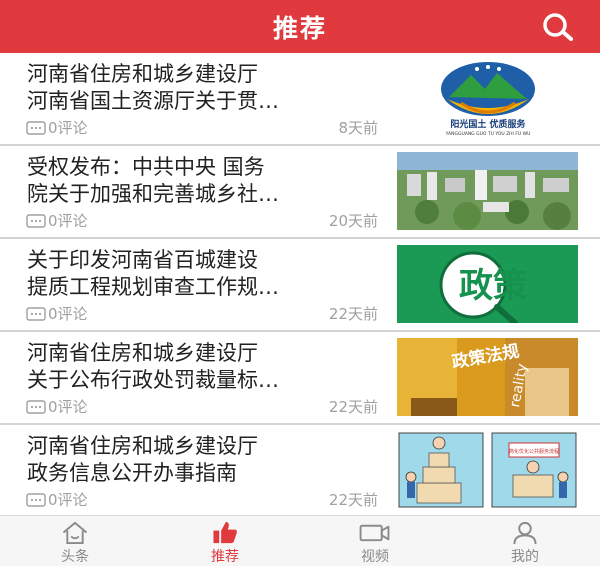 The width and height of the screenshot is (600, 566). I want to click on tab-profile: 我的, so click(525, 541).